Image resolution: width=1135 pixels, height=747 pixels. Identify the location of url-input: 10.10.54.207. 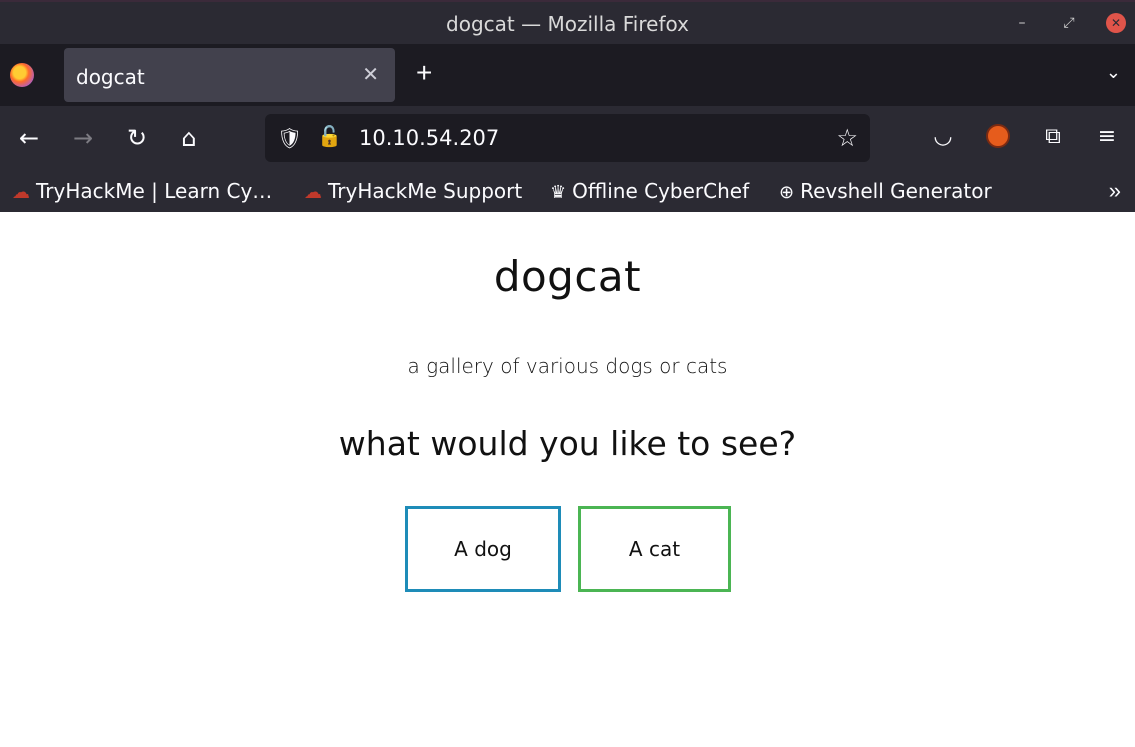
(429, 138).